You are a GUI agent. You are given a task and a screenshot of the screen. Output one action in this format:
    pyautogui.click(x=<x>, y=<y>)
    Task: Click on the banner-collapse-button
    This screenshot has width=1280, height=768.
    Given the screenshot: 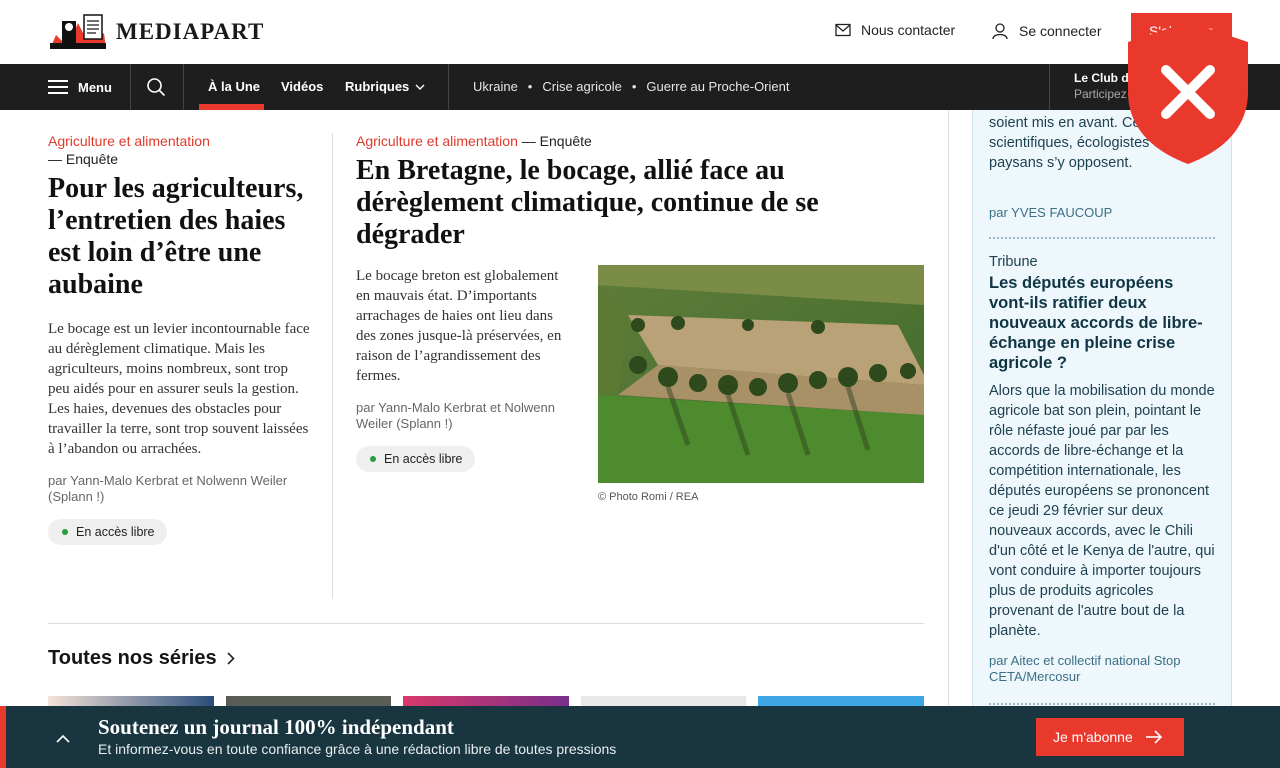 What is the action you would take?
    pyautogui.click(x=63, y=739)
    